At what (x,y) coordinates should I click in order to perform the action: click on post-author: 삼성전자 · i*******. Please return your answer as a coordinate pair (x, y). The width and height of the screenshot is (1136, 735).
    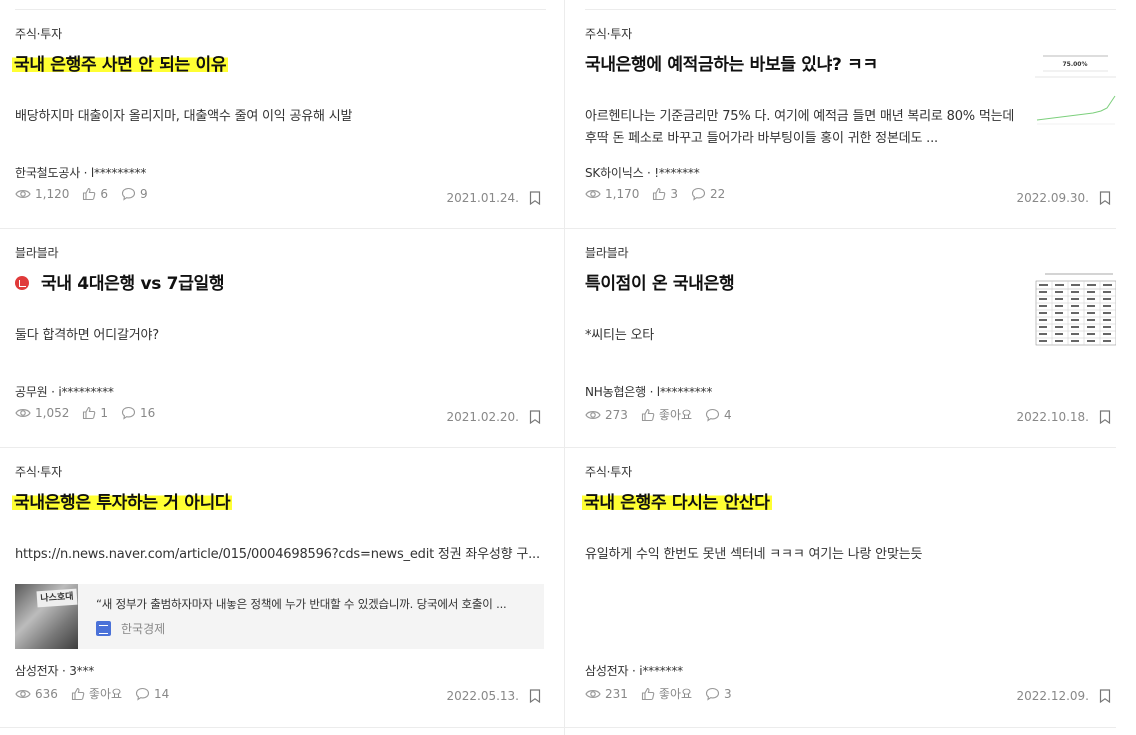
    Looking at the image, I should click on (634, 670).